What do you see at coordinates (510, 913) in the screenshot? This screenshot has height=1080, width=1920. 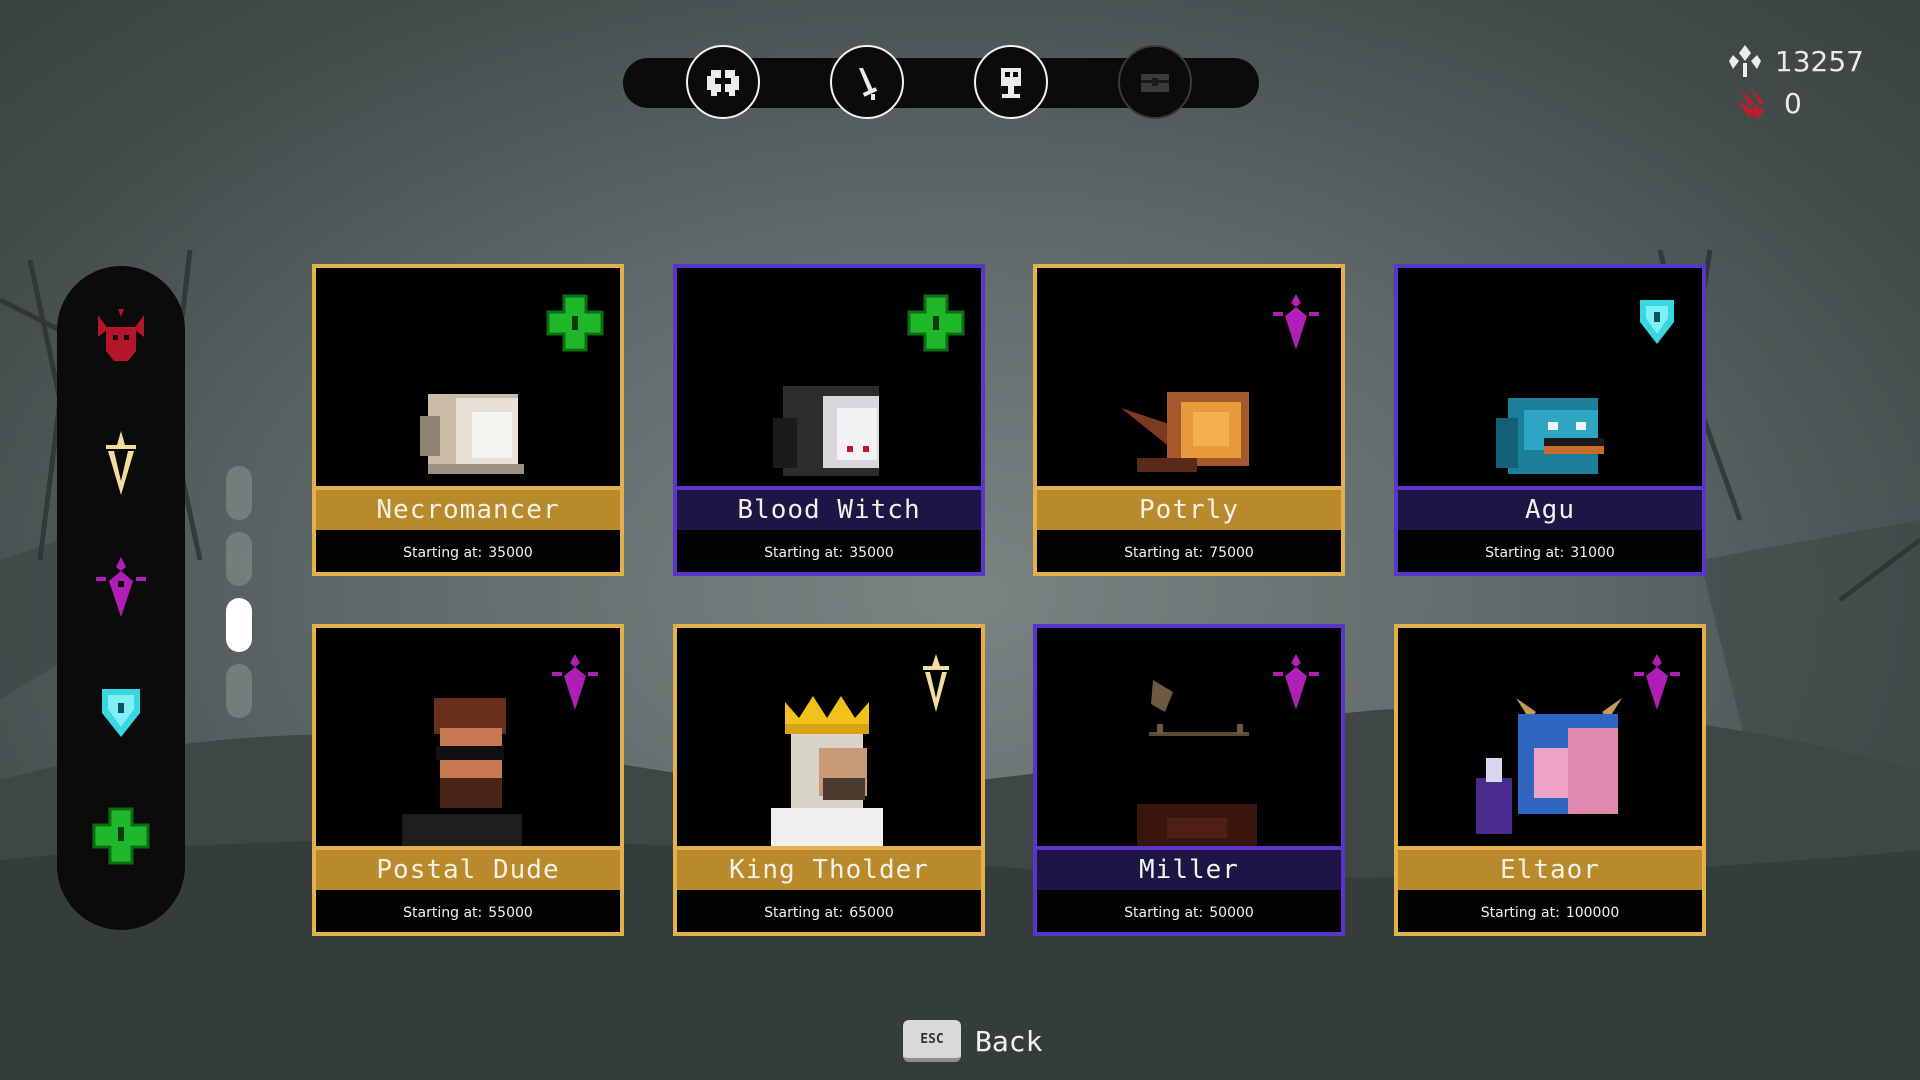 I see `price-value: 55000` at bounding box center [510, 913].